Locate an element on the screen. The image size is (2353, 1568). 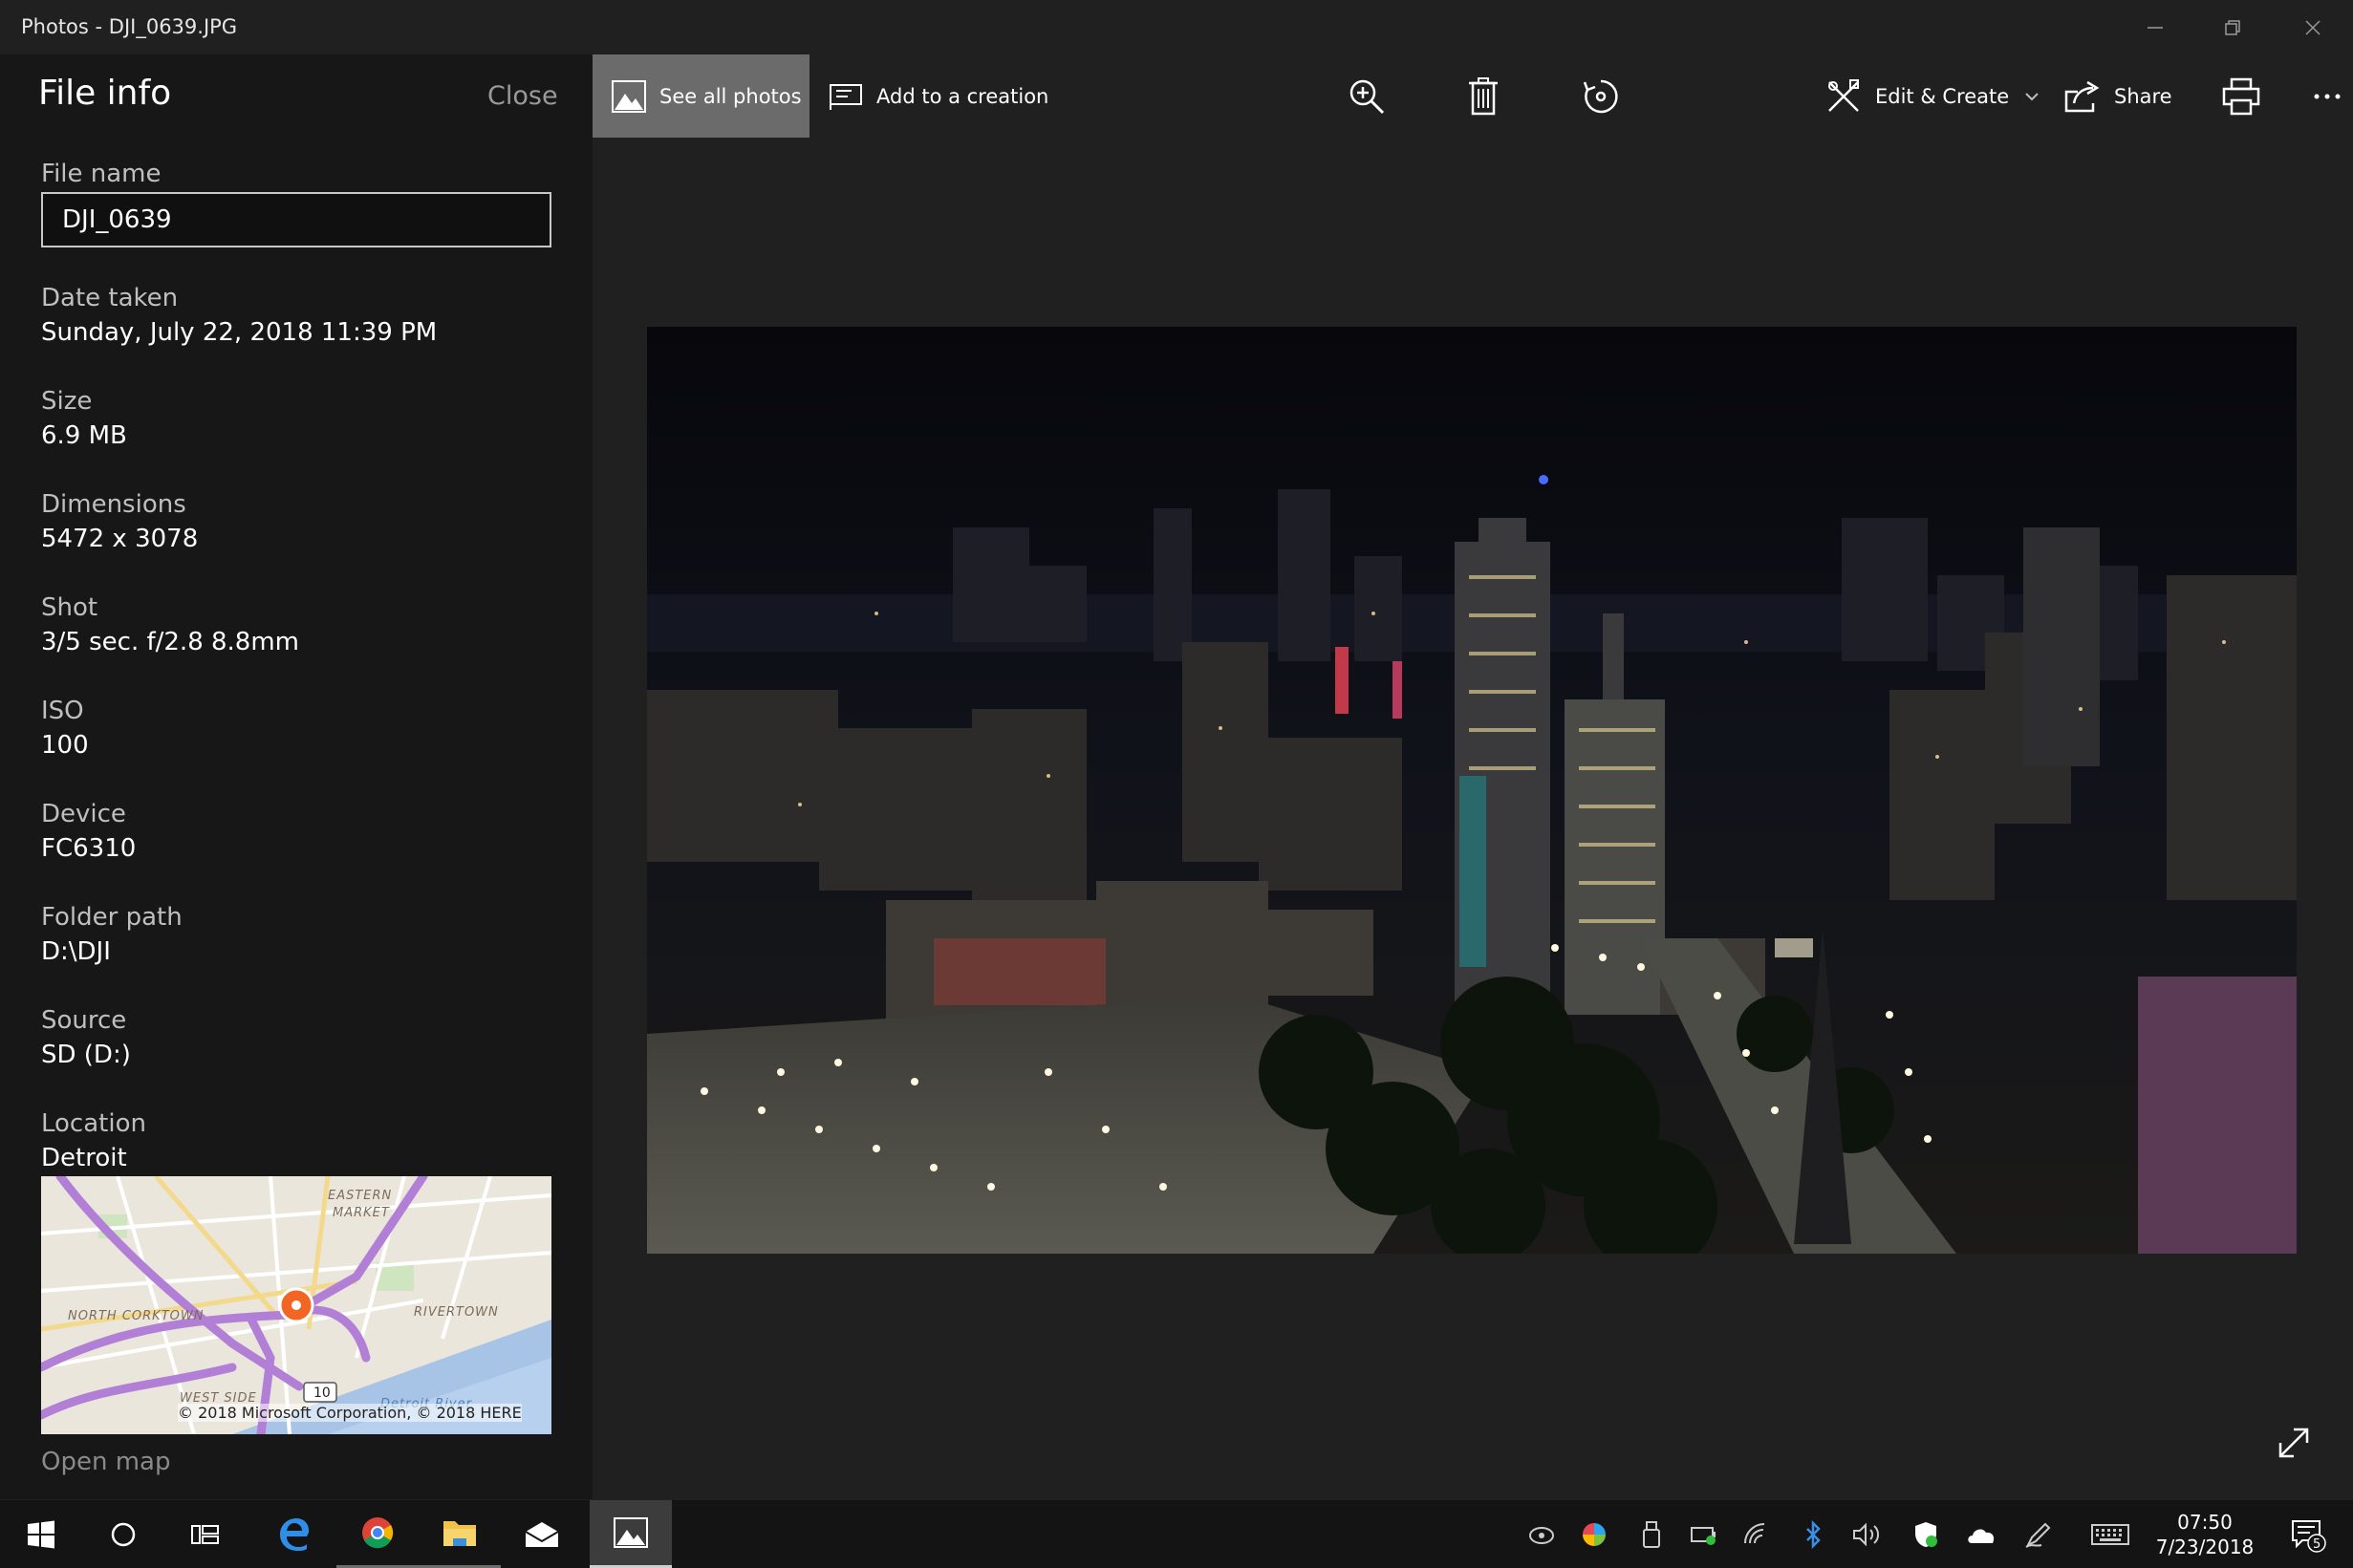
panel-title: File info is located at coordinates (105, 93).